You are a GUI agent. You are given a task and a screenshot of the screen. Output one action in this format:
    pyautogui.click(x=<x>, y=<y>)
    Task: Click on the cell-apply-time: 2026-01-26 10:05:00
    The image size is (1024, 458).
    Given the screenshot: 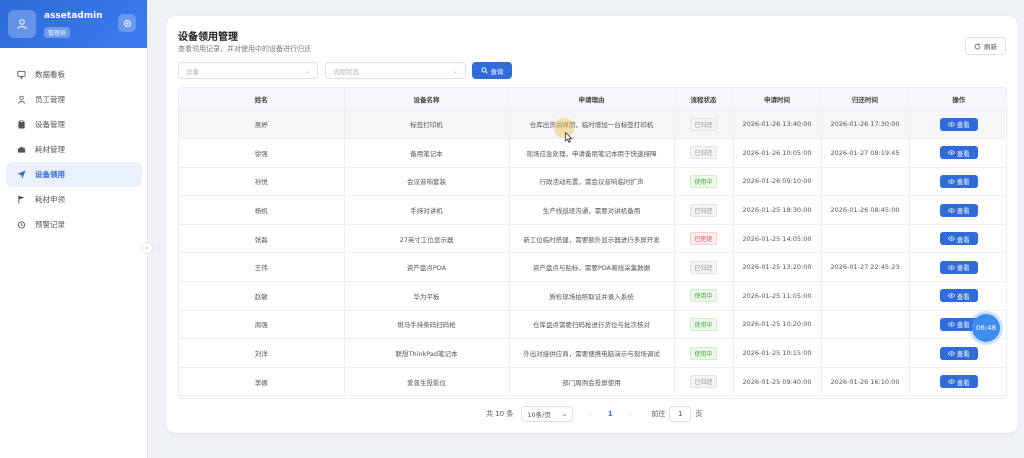 What is the action you would take?
    pyautogui.click(x=777, y=153)
    